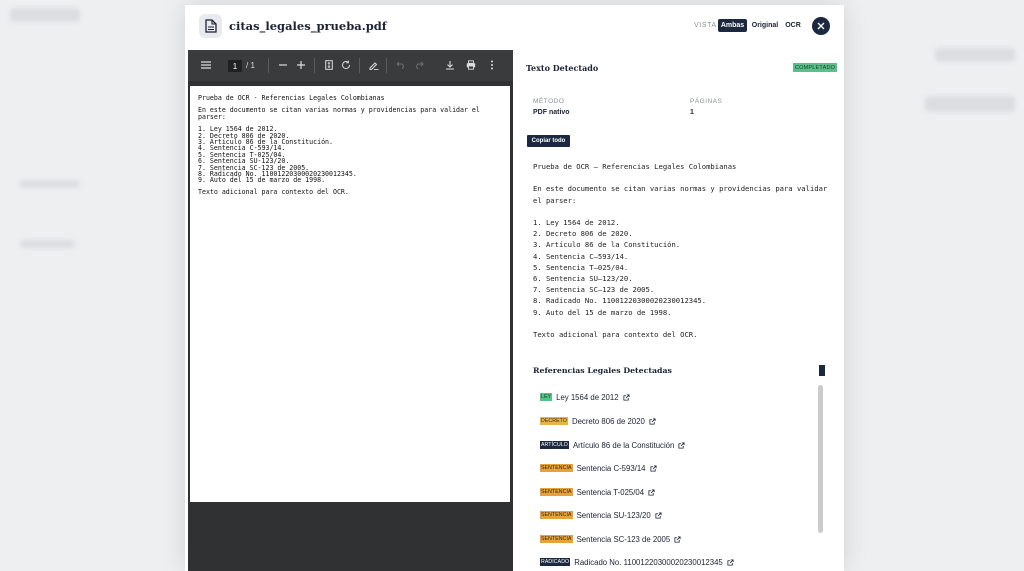 Image resolution: width=1024 pixels, height=571 pixels. I want to click on reference-link-text: Sentencia T-025/04, so click(610, 492).